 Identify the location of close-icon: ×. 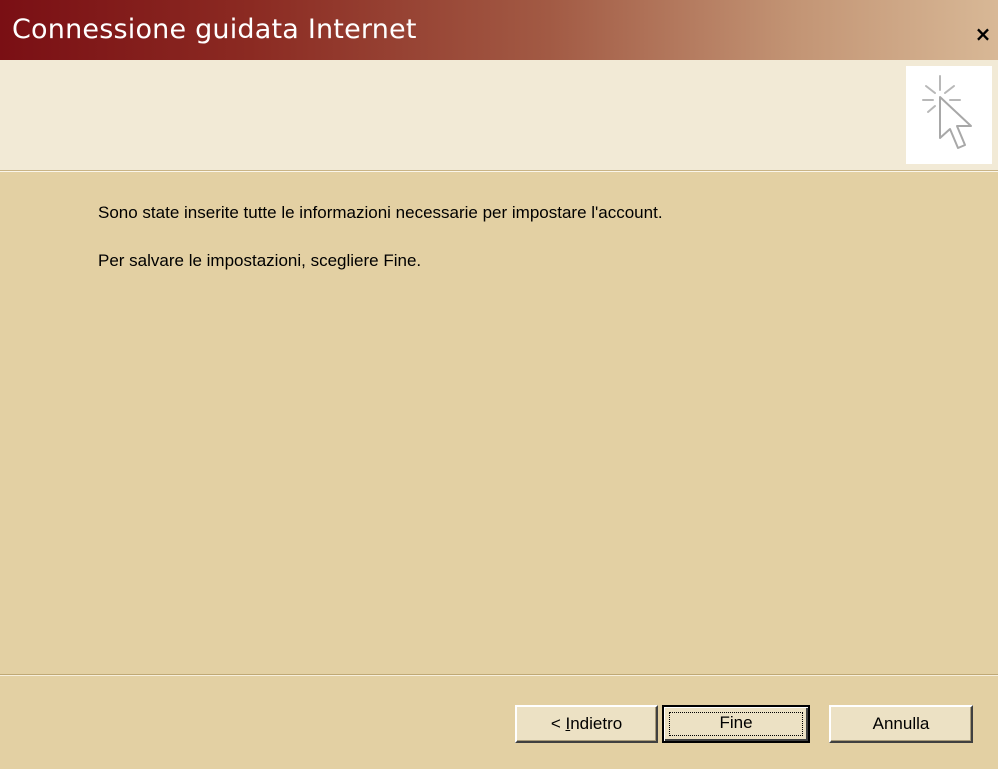
(983, 34).